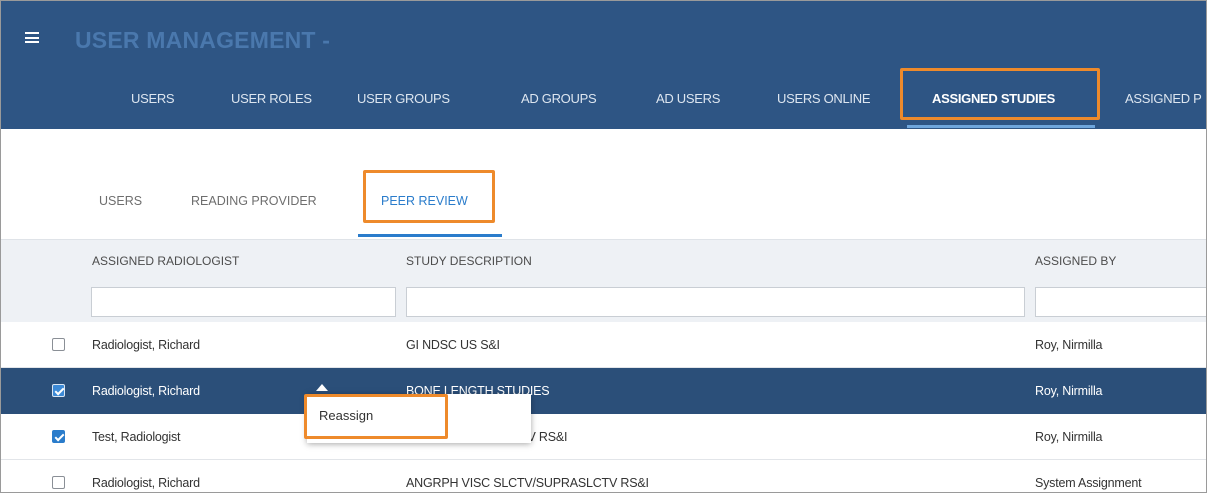 The height and width of the screenshot is (493, 1207). I want to click on tab-ad-users: AD USERS, so click(688, 98).